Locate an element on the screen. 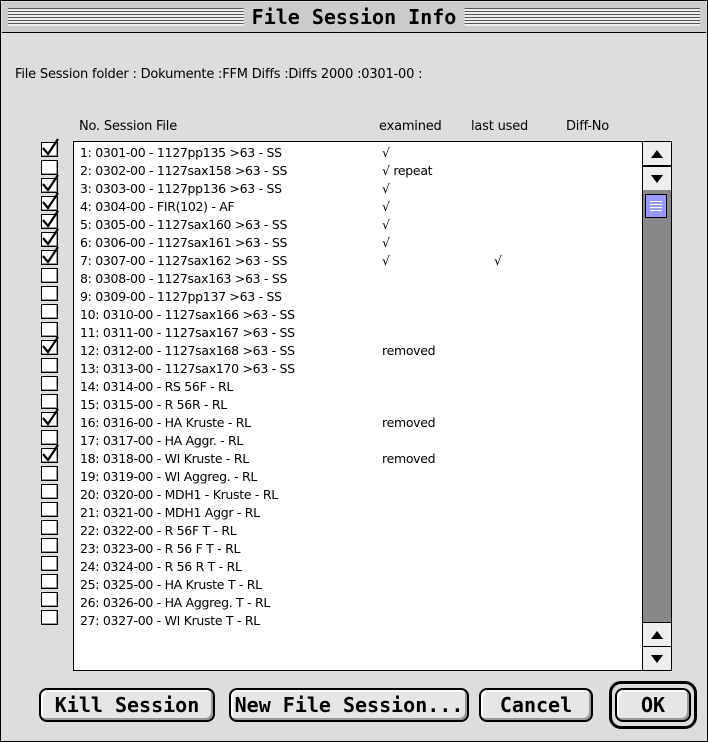 The width and height of the screenshot is (708, 742). list-item: 15: 0315-00 - R 56R - RL is located at coordinates (357, 405).